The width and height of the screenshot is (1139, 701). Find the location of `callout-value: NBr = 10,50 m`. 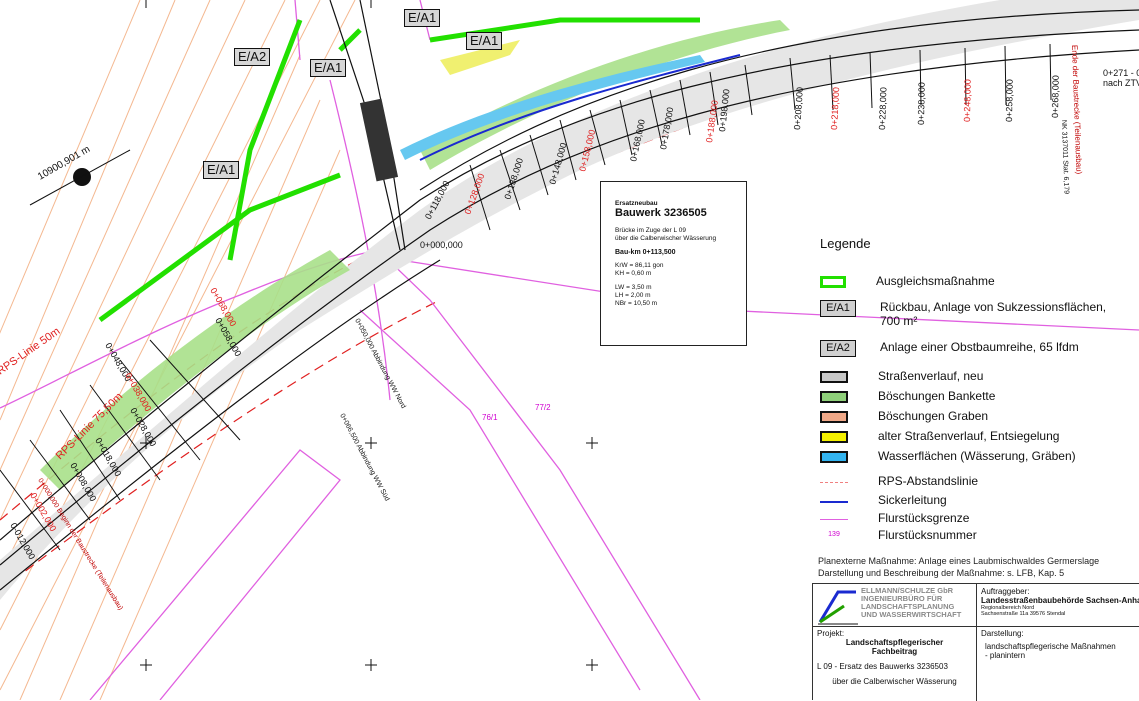

callout-value: NBr = 10,50 m is located at coordinates (636, 303).